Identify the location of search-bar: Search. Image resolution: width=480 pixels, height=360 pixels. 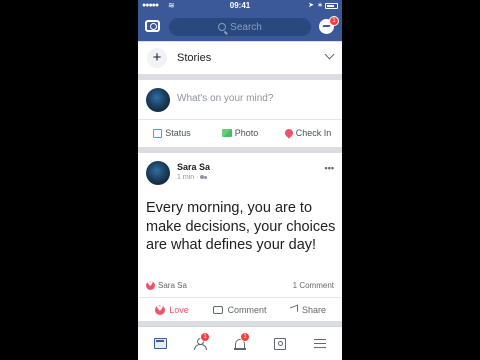
(240, 27).